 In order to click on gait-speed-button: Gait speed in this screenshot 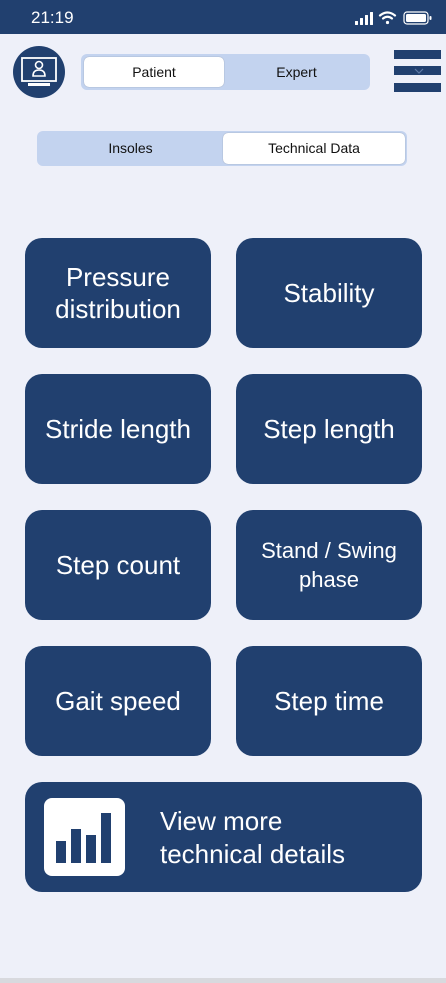, I will do `click(118, 701)`.